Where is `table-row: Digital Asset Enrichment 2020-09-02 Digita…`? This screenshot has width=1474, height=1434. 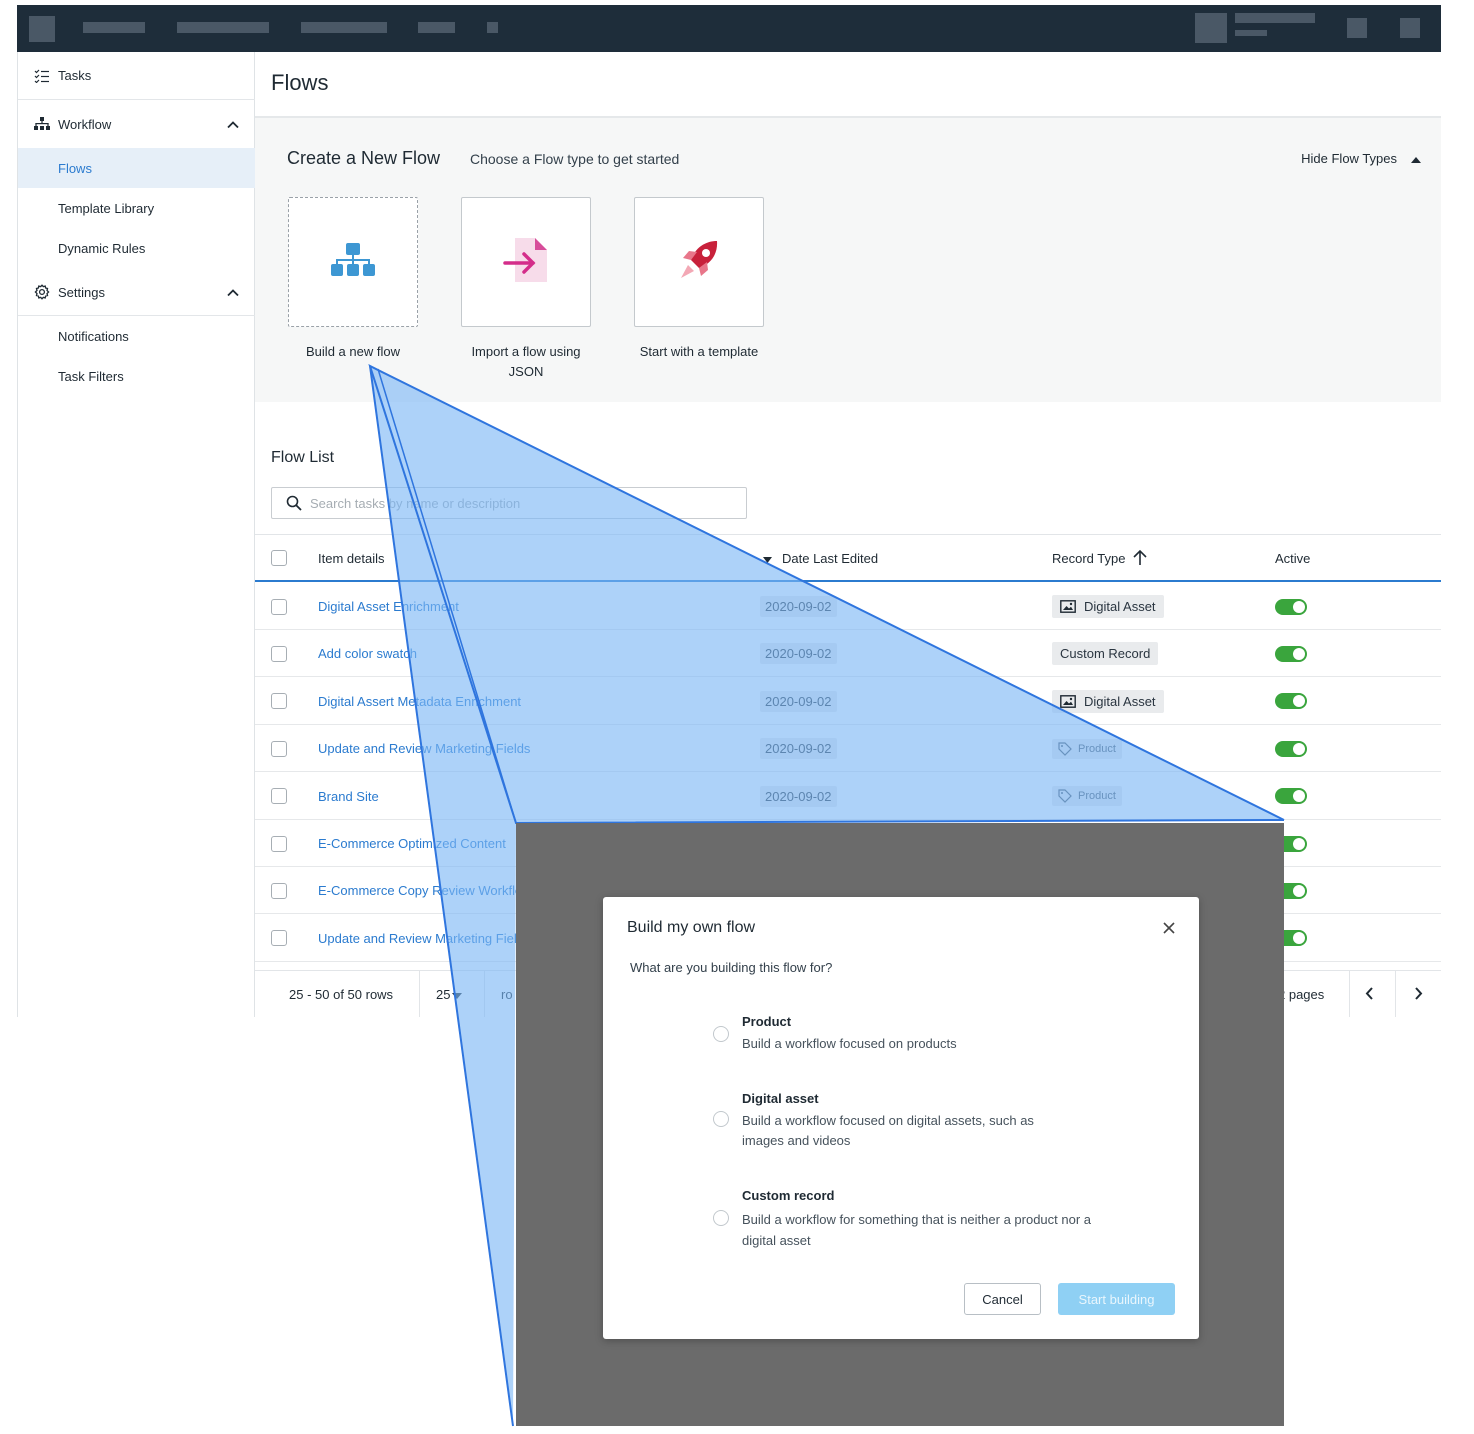 table-row: Digital Asset Enrichment 2020-09-02 Digita… is located at coordinates (848, 606).